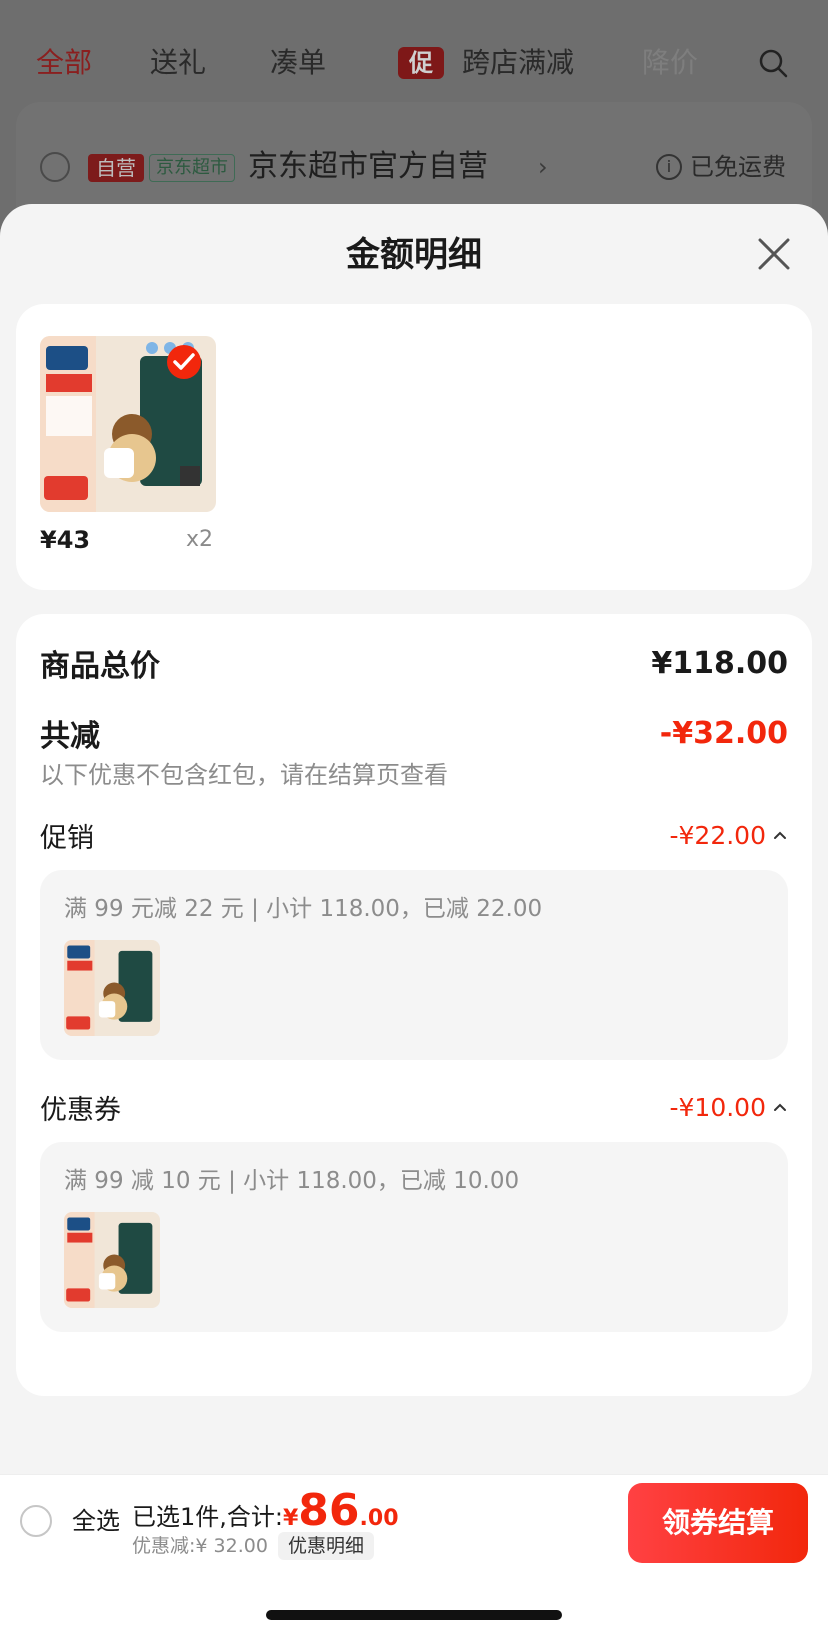  What do you see at coordinates (669, 167) in the screenshot?
I see `info-icon: i` at bounding box center [669, 167].